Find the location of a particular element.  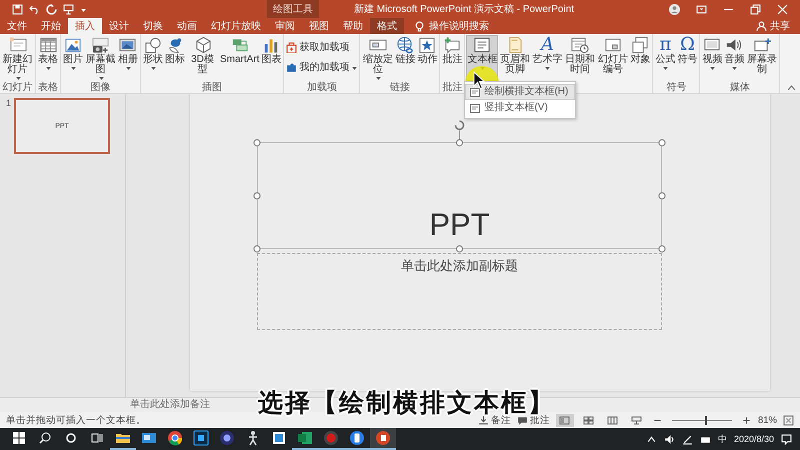

normal-view-icon is located at coordinates (564, 420).